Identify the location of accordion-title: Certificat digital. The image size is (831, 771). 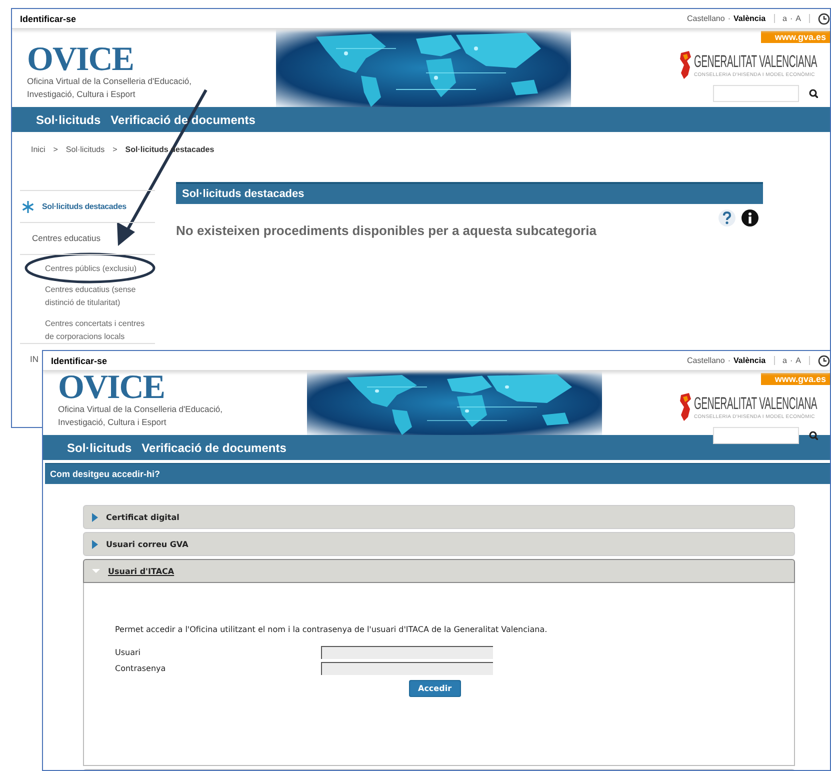
(143, 517).